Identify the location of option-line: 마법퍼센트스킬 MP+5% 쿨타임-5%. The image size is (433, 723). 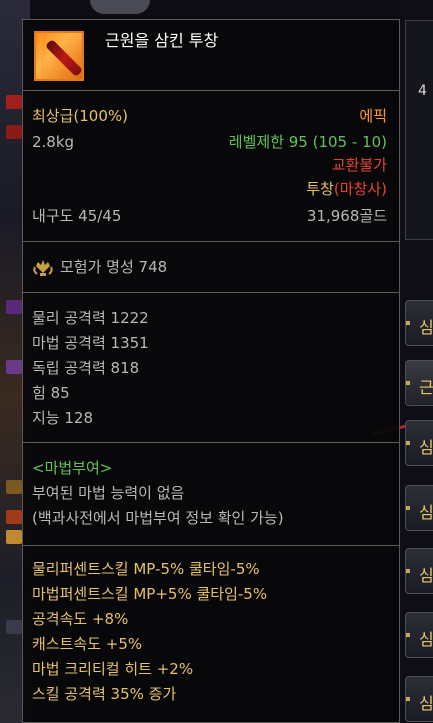
(150, 594).